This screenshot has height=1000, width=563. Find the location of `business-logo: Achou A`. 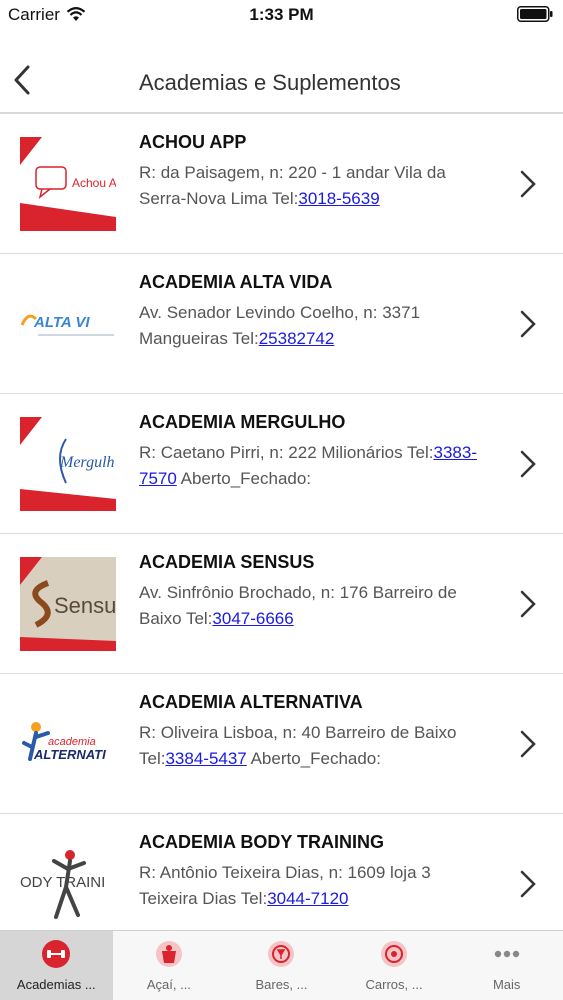

business-logo: Achou A is located at coordinates (68, 184).